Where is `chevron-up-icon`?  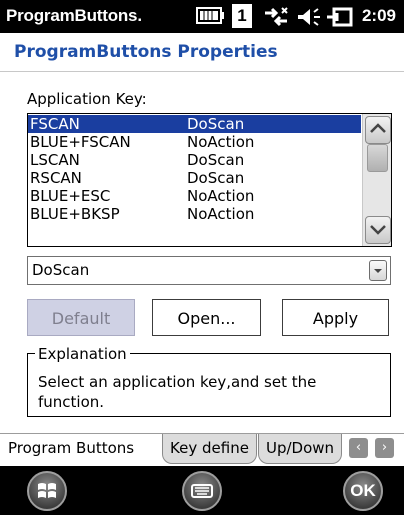
chevron-up-icon is located at coordinates (378, 128).